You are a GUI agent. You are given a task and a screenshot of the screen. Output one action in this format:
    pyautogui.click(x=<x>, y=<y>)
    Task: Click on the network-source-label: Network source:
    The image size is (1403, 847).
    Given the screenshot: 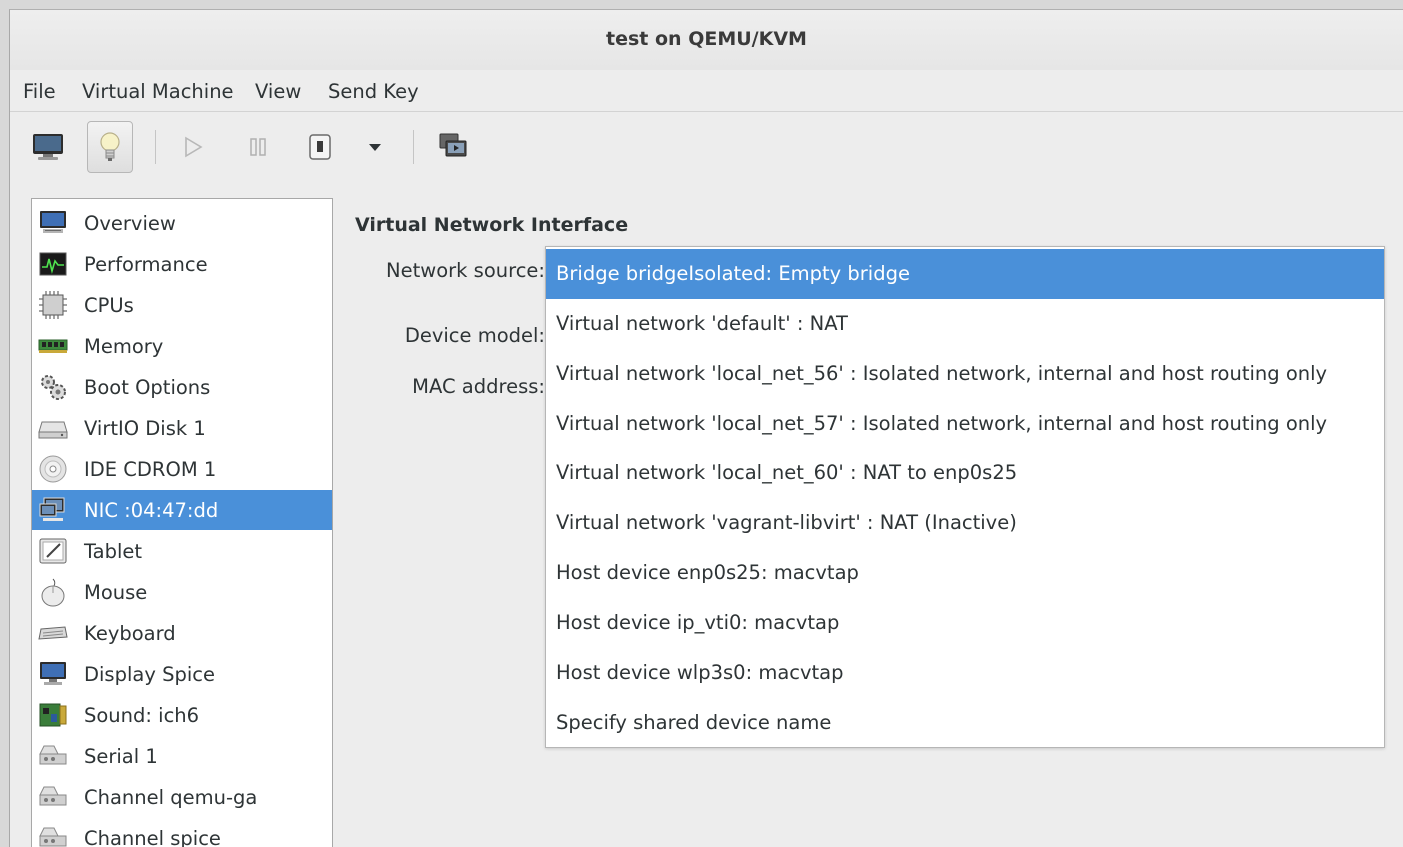 What is the action you would take?
    pyautogui.click(x=465, y=270)
    